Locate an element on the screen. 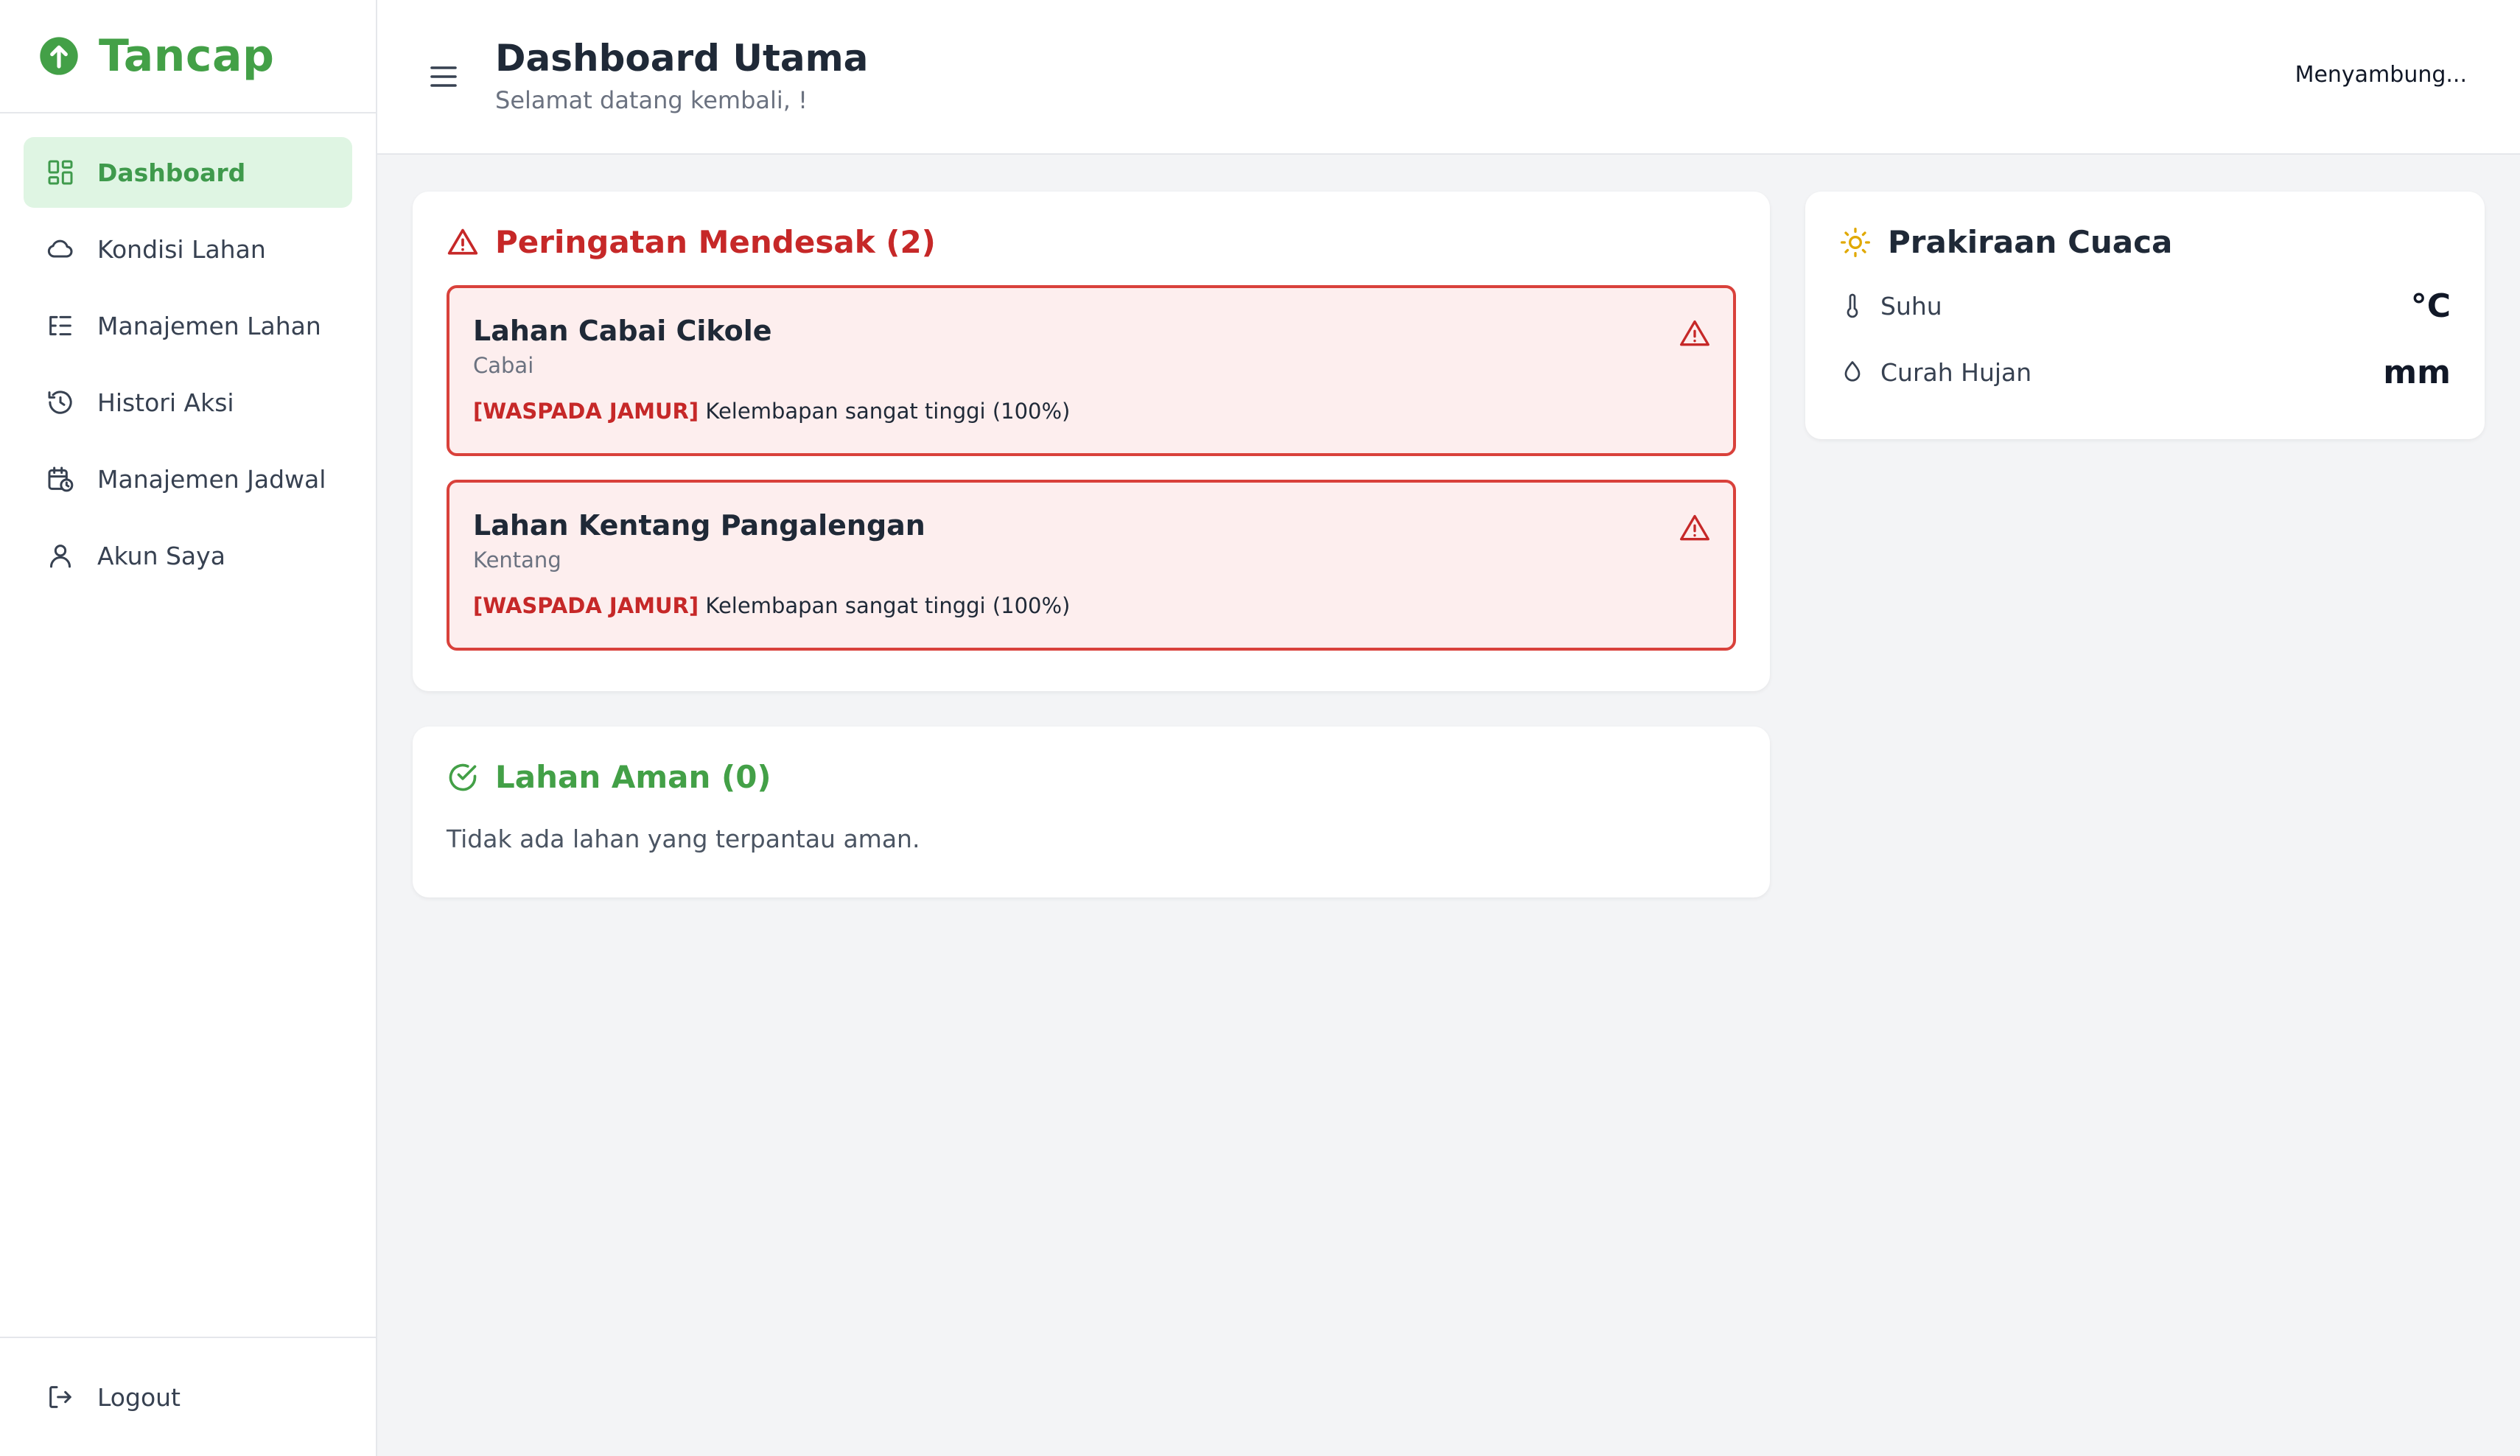 This screenshot has width=2520, height=1456. sidebar-item-label: Akun Saya is located at coordinates (161, 555).